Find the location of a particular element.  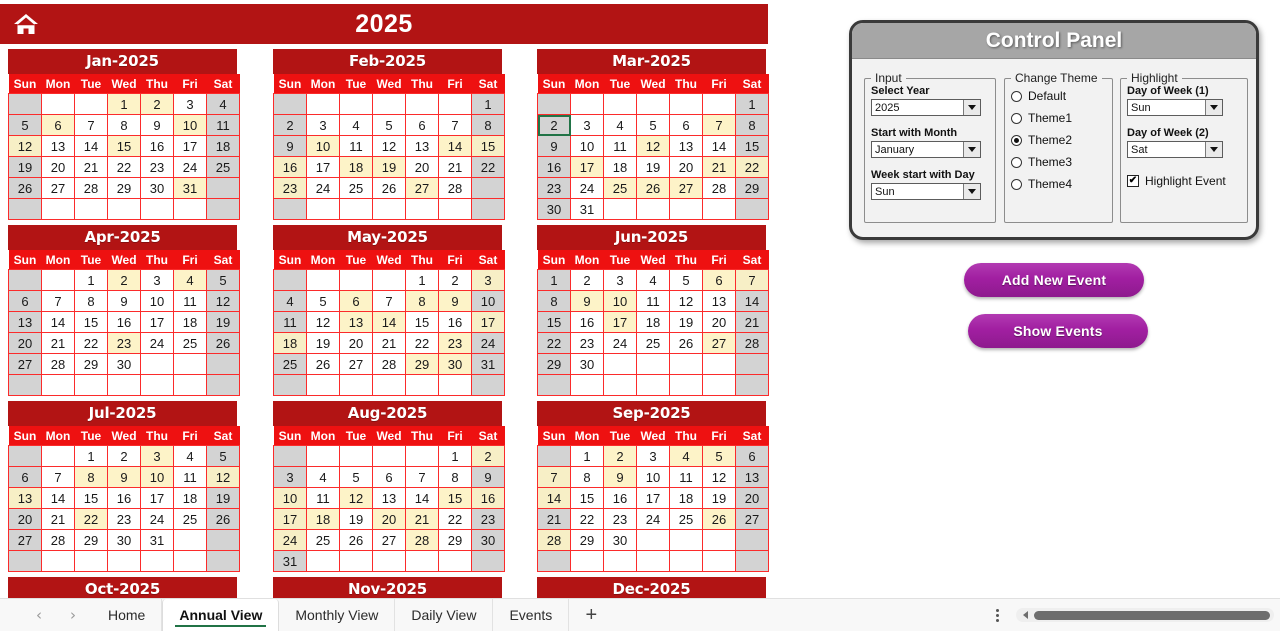

day-cell: 26 is located at coordinates (356, 540).